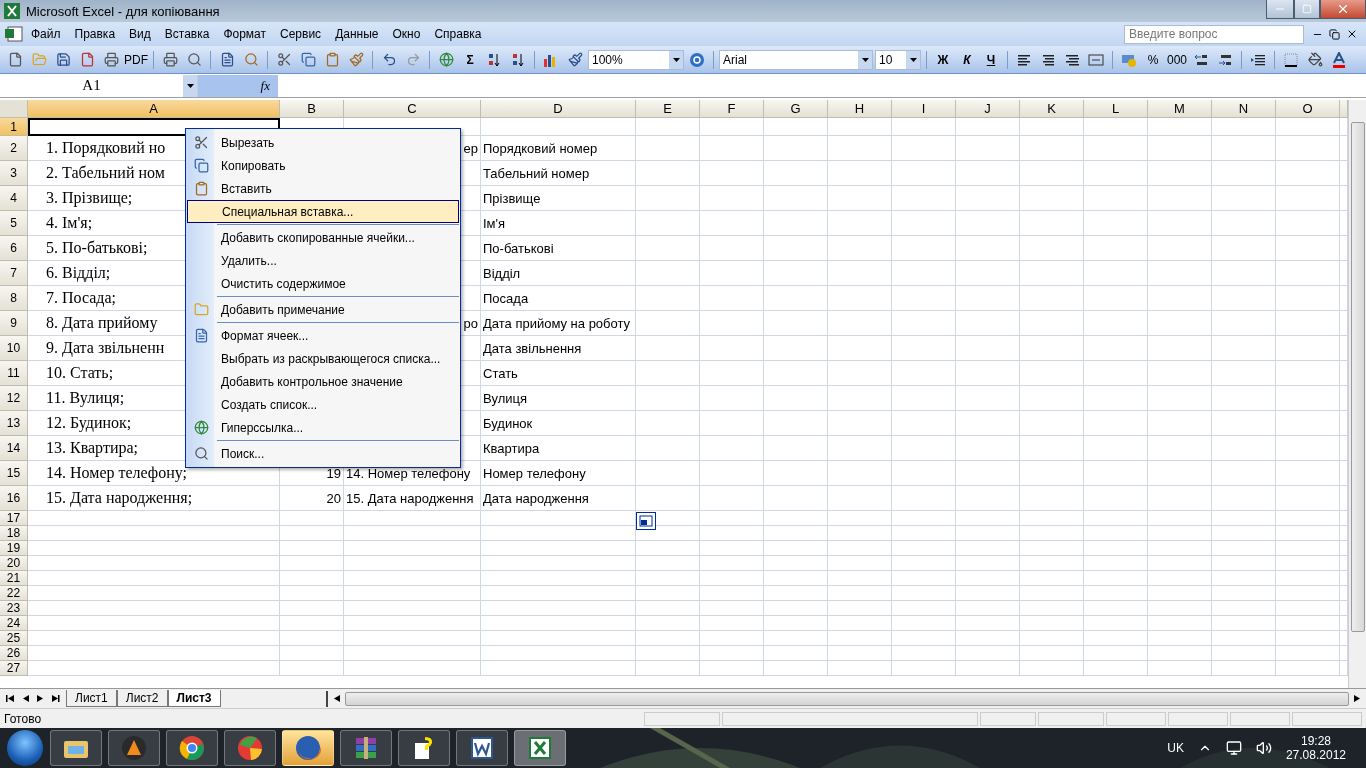 The height and width of the screenshot is (768, 1366). Describe the element at coordinates (14, 127) in the screenshot. I see `row-header: 1` at that location.